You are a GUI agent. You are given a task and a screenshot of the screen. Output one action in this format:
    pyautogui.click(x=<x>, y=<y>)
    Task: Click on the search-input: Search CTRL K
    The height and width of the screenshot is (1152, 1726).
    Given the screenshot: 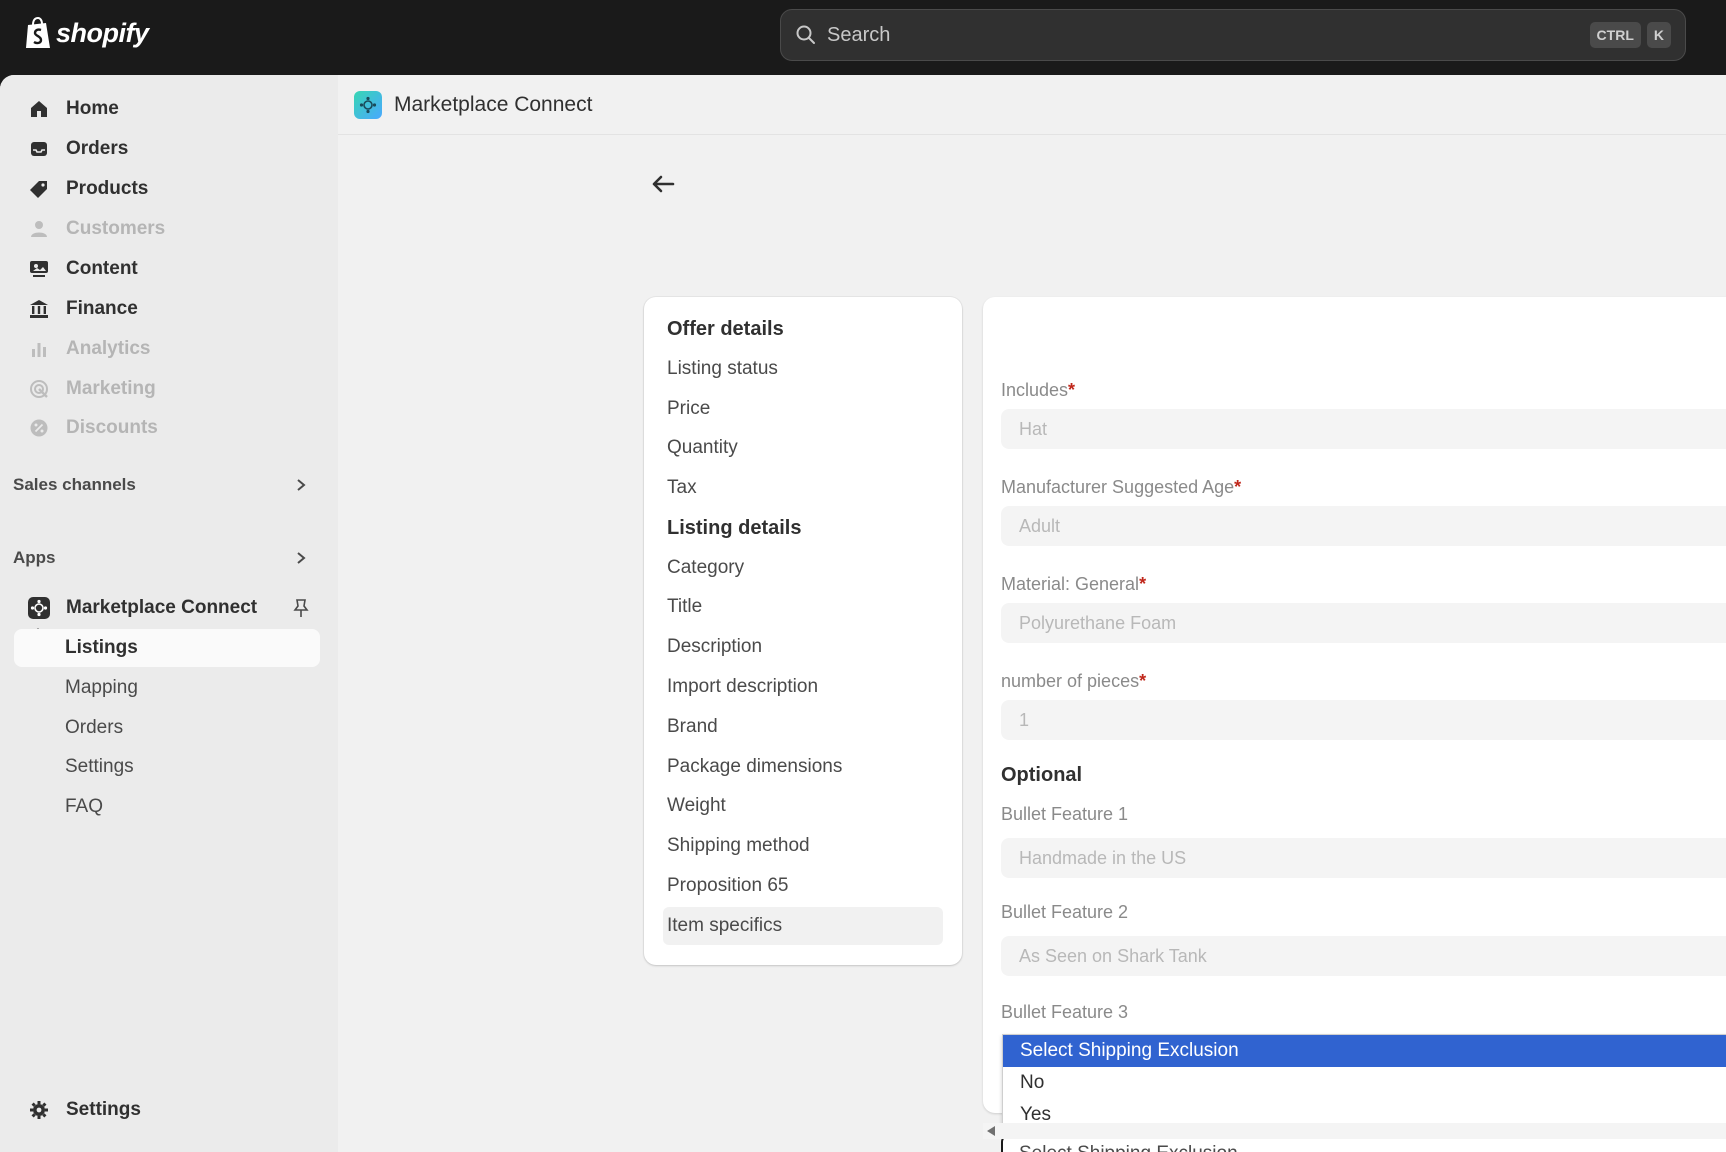 What is the action you would take?
    pyautogui.click(x=1233, y=35)
    